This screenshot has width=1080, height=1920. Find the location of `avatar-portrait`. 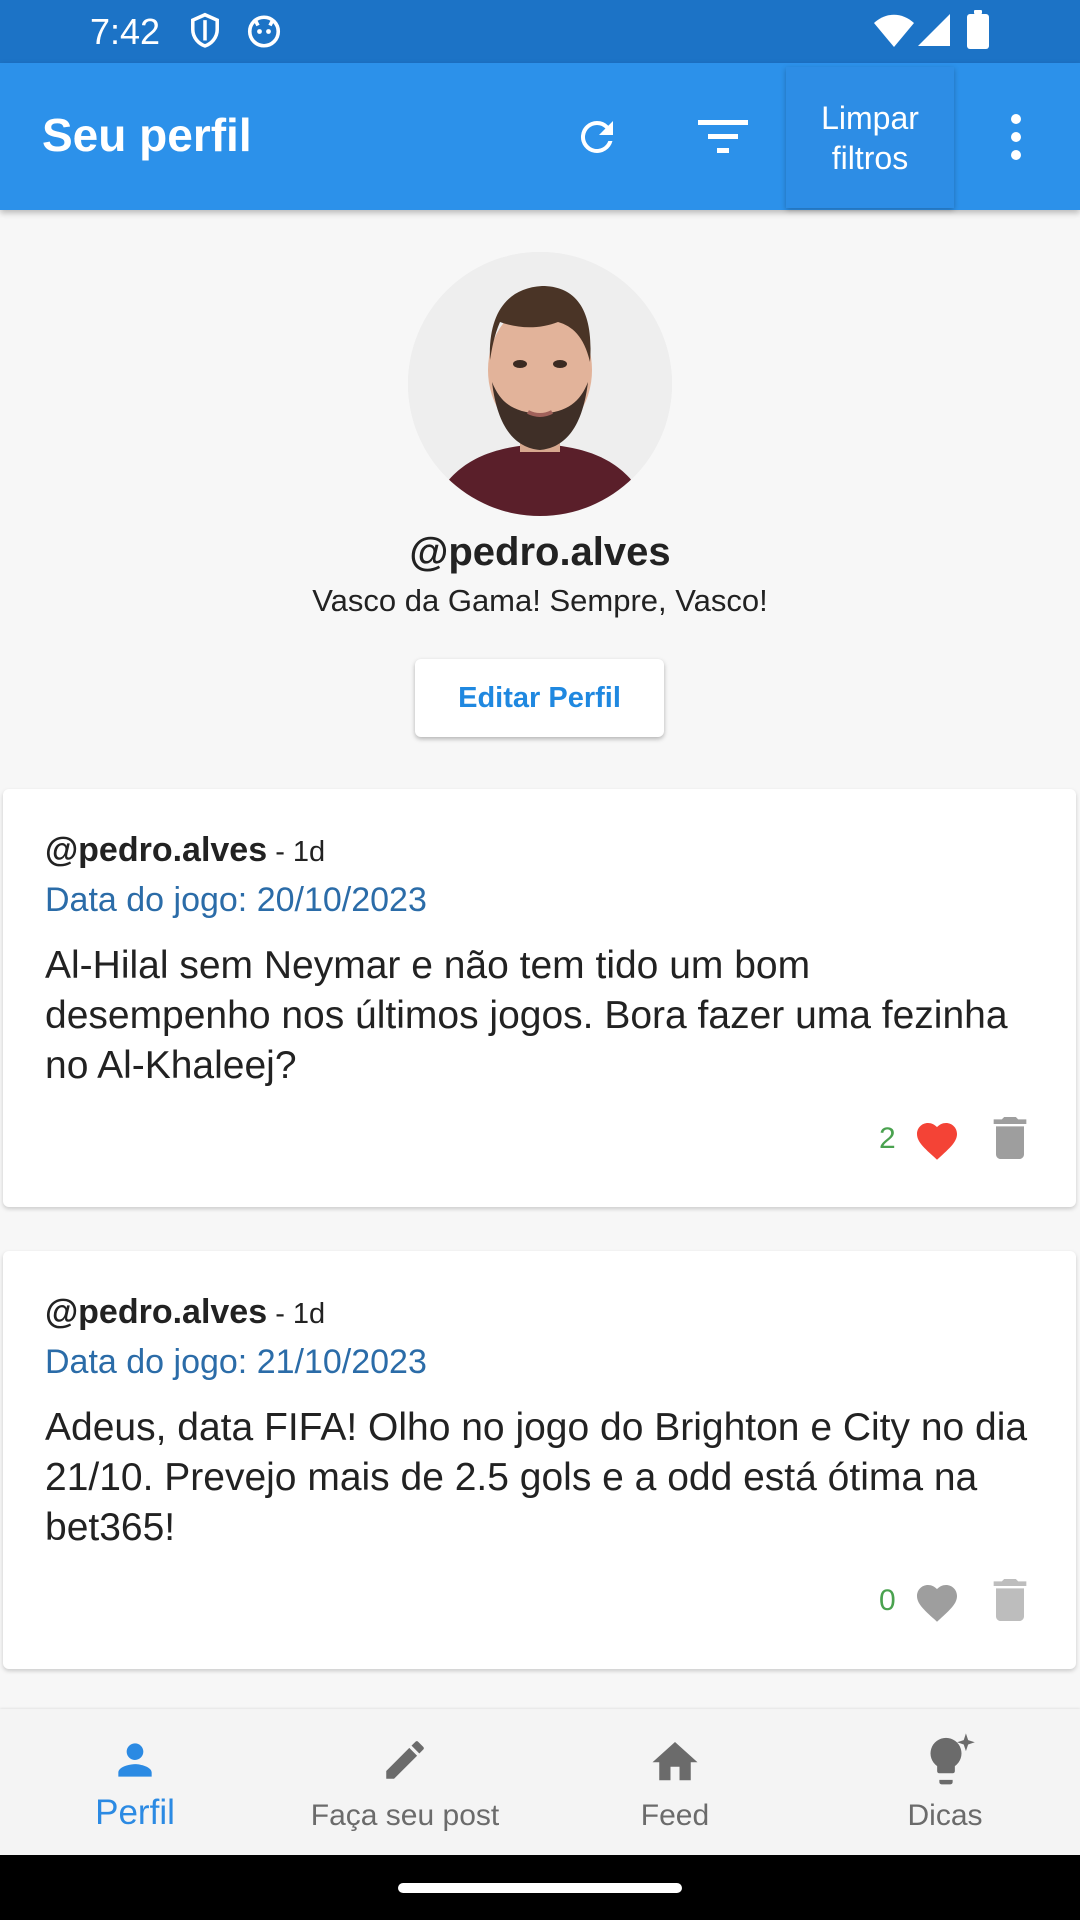

avatar-portrait is located at coordinates (540, 384).